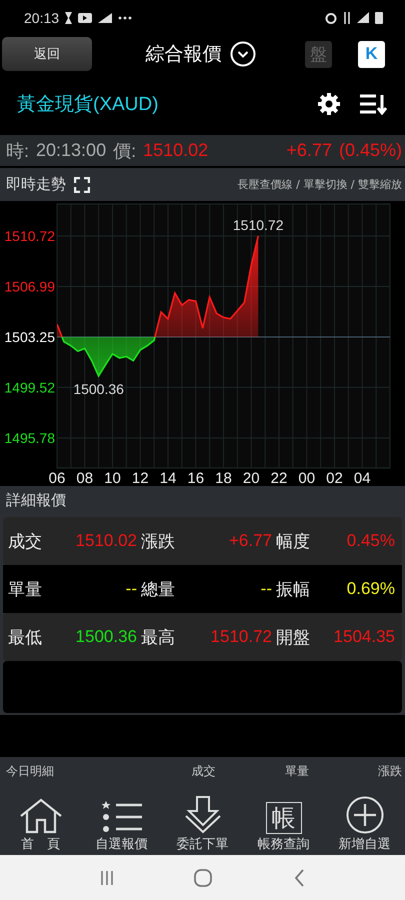 The image size is (405, 900). What do you see at coordinates (296, 771) in the screenshot?
I see `column-header: 單量` at bounding box center [296, 771].